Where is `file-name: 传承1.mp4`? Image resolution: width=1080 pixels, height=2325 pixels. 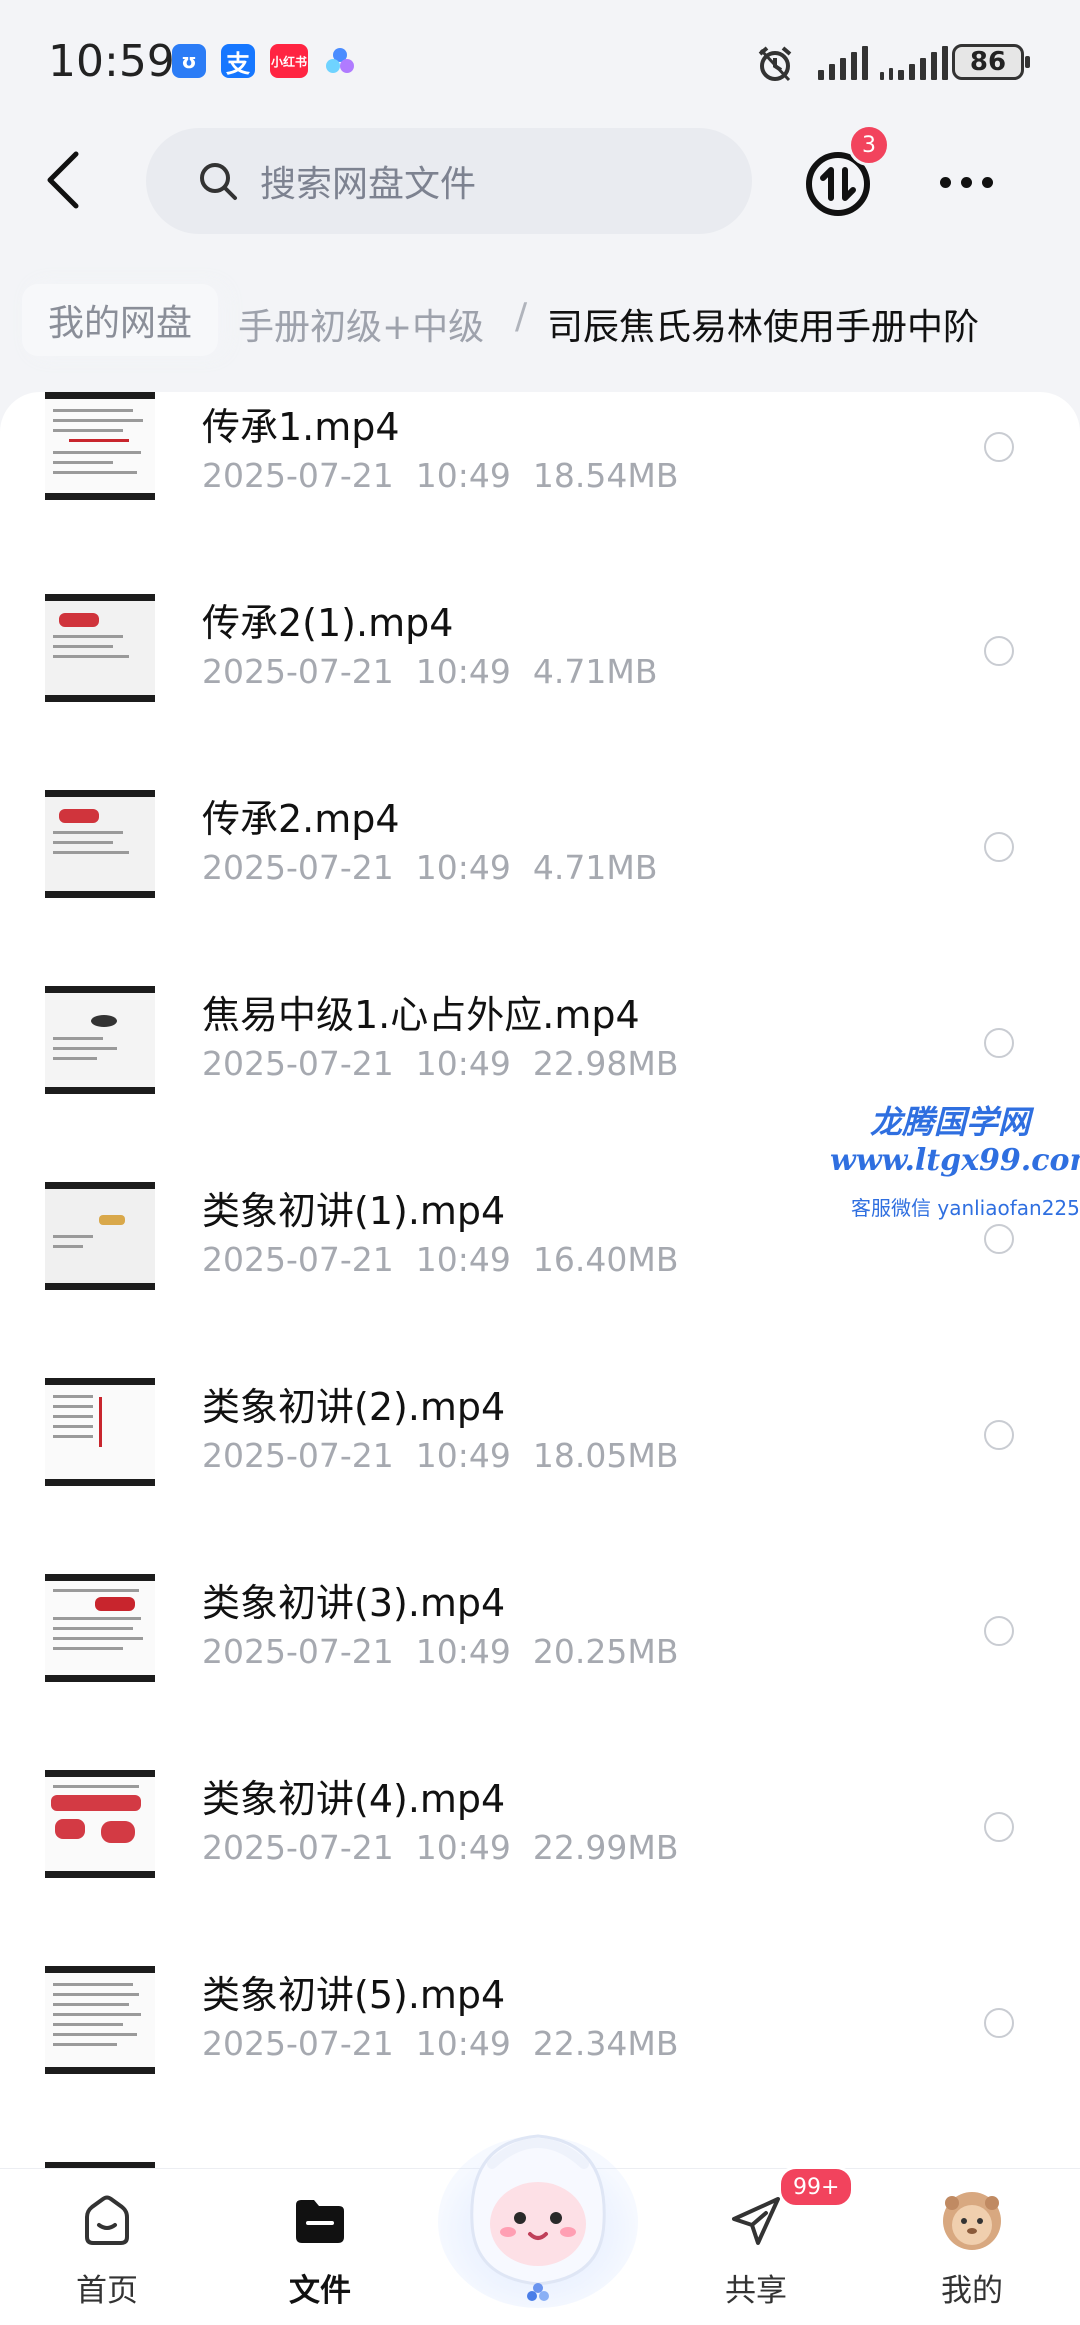
file-name: 传承1.mp4 is located at coordinates (301, 427).